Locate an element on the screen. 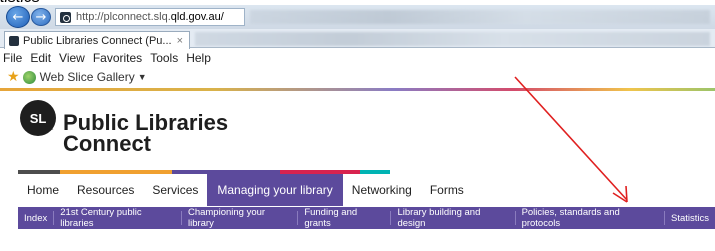  address-bar-row: ← → http://plconnect.slq. qld.gov.au/ is located at coordinates (357, 17).